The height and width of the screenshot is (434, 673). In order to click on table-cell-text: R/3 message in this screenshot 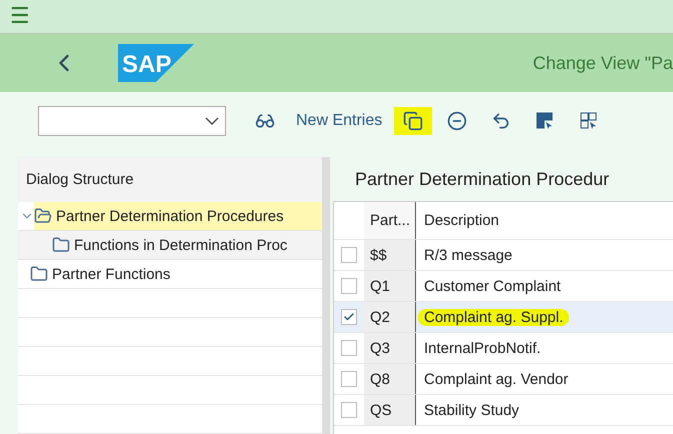, I will do `click(468, 255)`.